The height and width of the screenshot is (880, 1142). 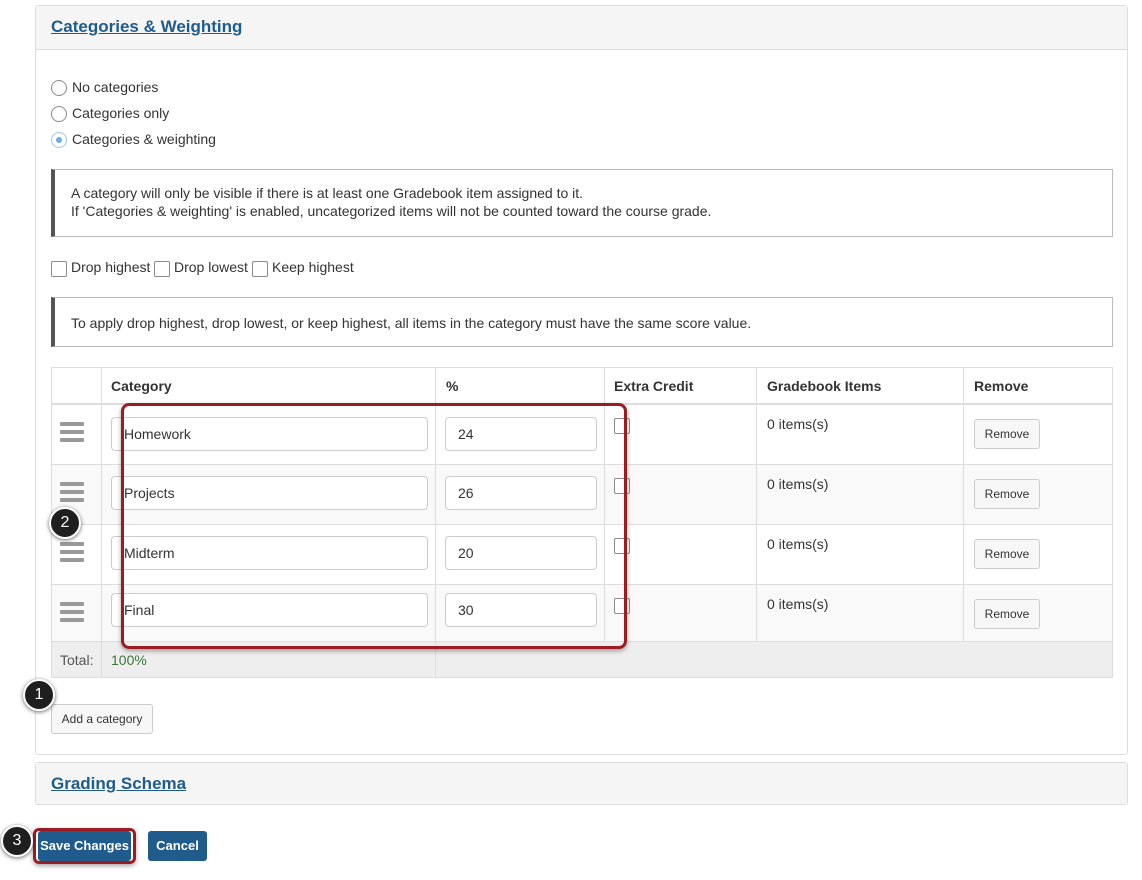 I want to click on drop-lowest-label: Drop lowest, so click(x=211, y=267).